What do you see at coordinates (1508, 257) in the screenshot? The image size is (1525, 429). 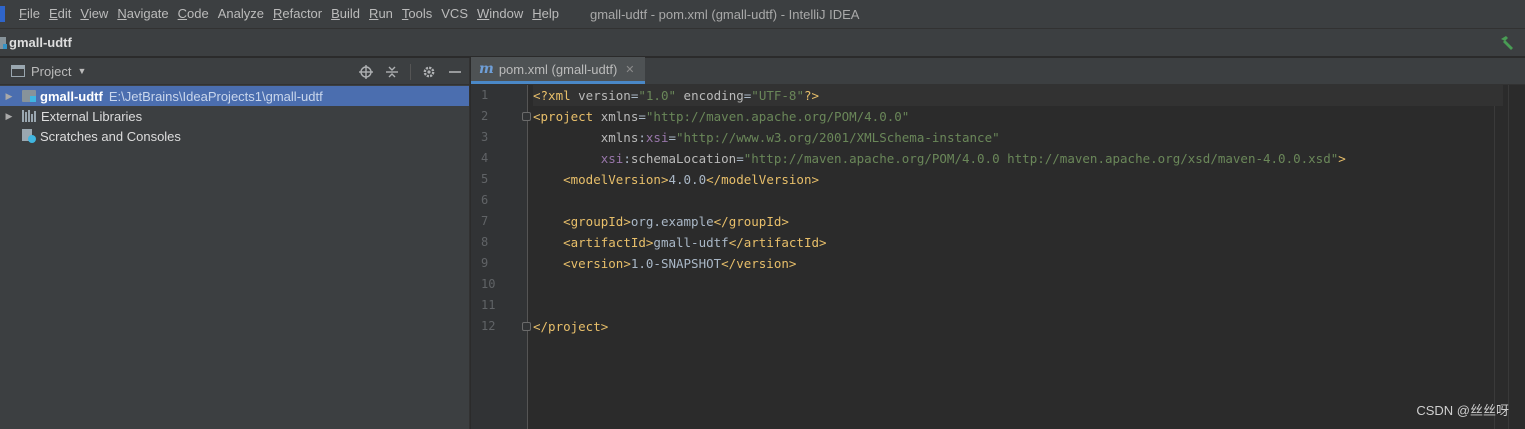 I see `editor-scrollbar-track` at bounding box center [1508, 257].